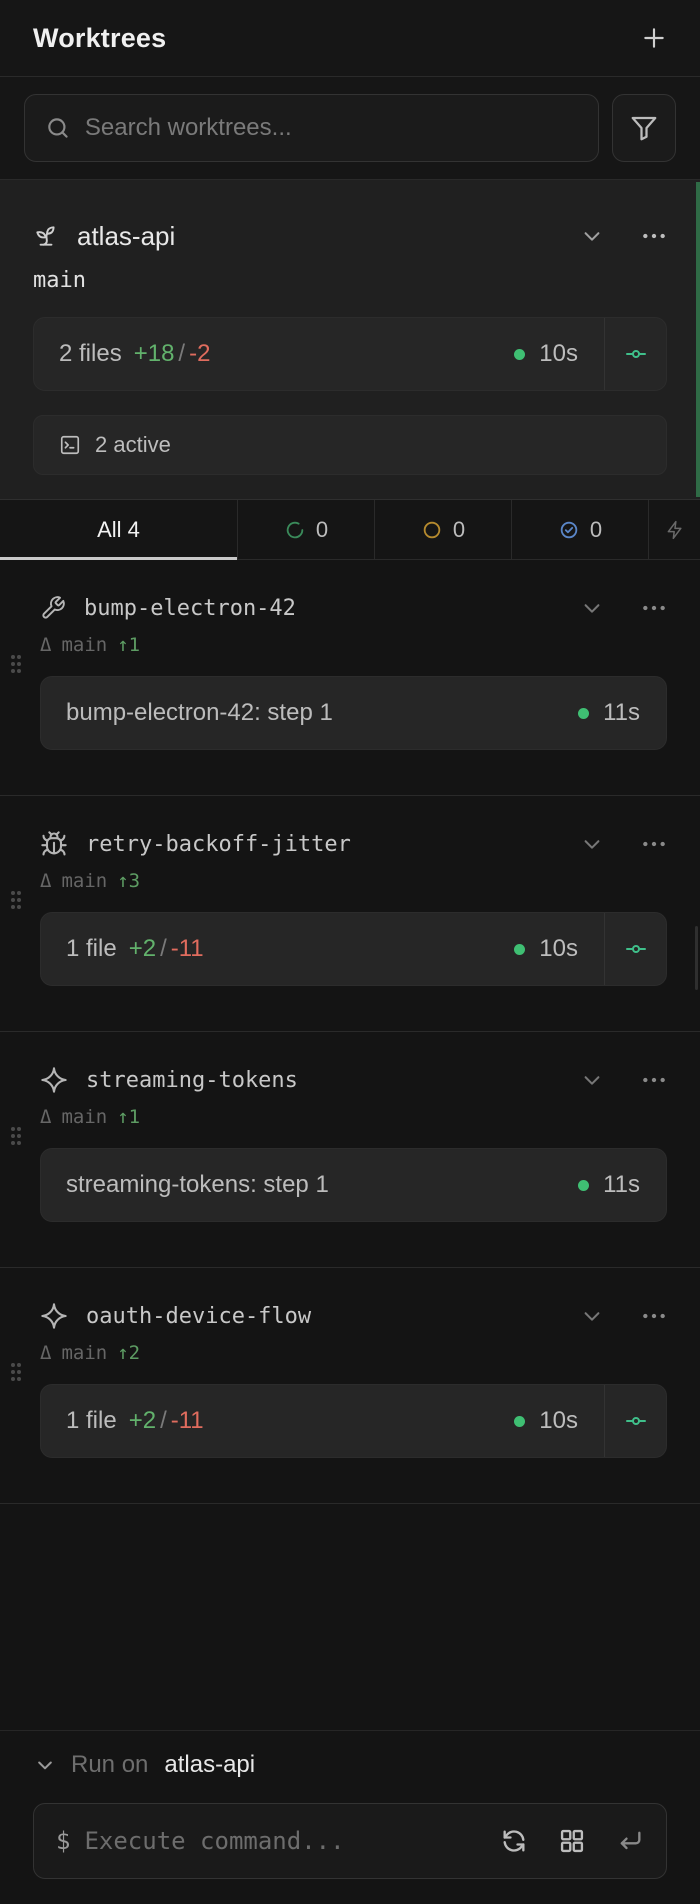 Image resolution: width=700 pixels, height=1904 pixels. What do you see at coordinates (306, 529) in the screenshot?
I see `tab-running: 0` at bounding box center [306, 529].